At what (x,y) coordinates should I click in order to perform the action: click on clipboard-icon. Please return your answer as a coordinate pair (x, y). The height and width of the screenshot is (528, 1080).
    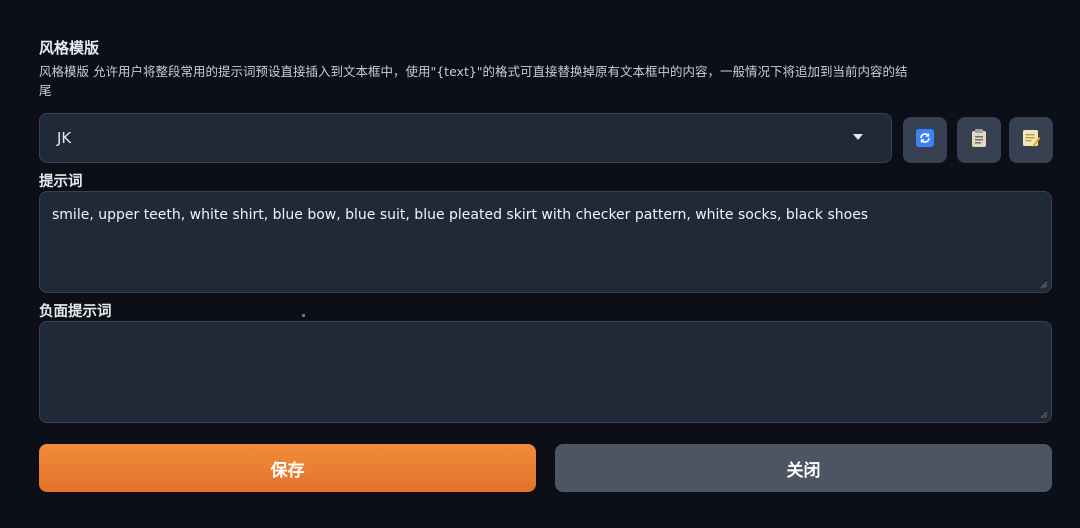
    Looking at the image, I should click on (979, 140).